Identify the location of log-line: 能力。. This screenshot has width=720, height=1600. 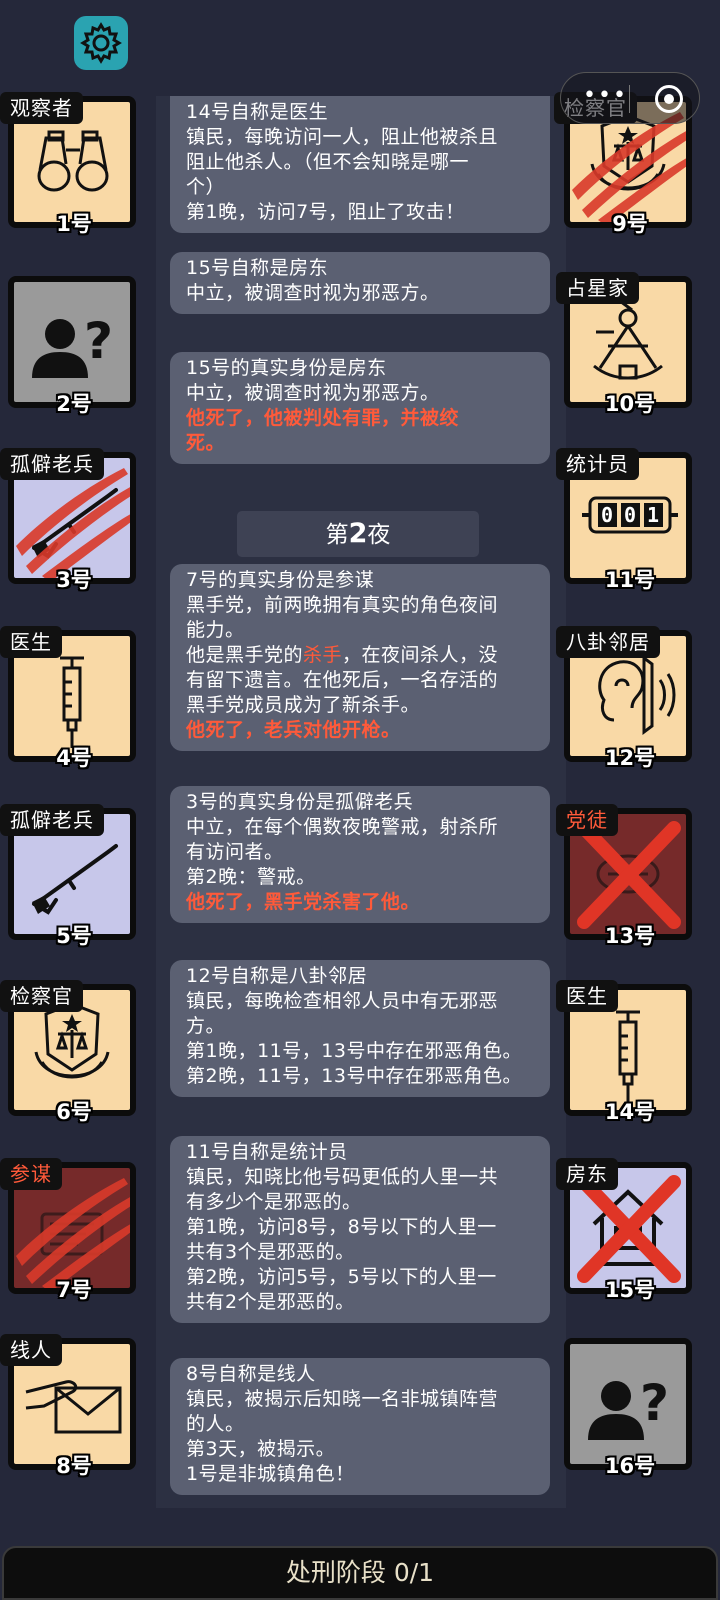
(215, 630).